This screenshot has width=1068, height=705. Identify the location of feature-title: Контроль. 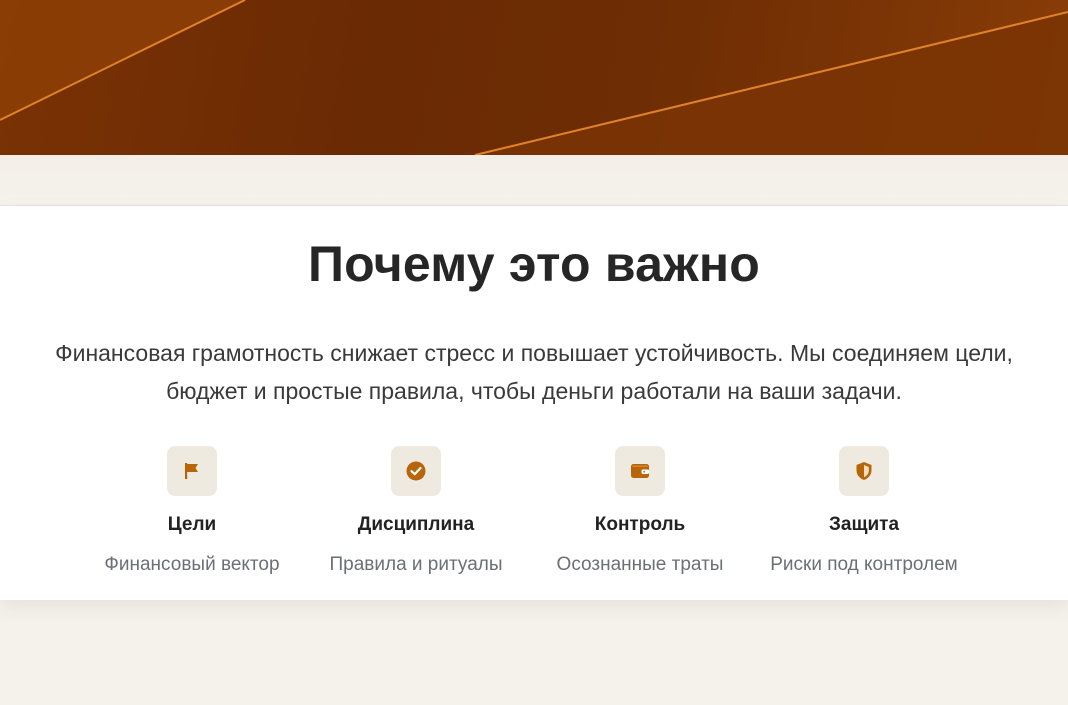
(640, 524).